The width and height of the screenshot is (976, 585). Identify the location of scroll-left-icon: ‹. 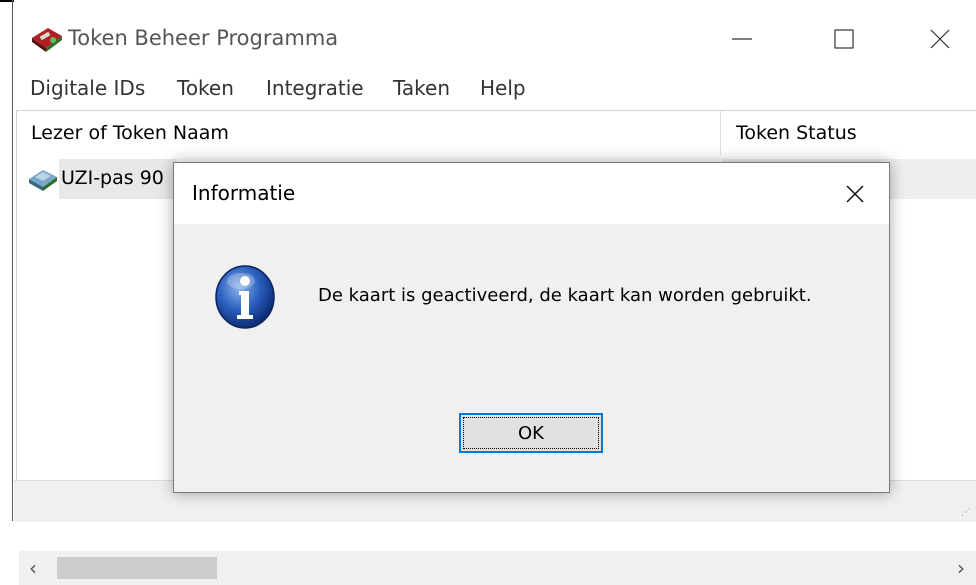
(33, 568).